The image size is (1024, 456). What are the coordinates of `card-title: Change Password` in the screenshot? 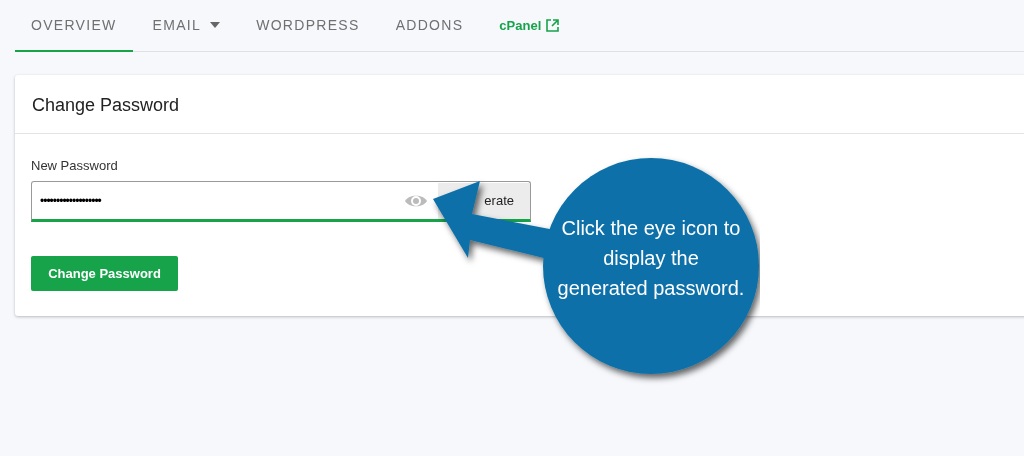 It's located at (519, 104).